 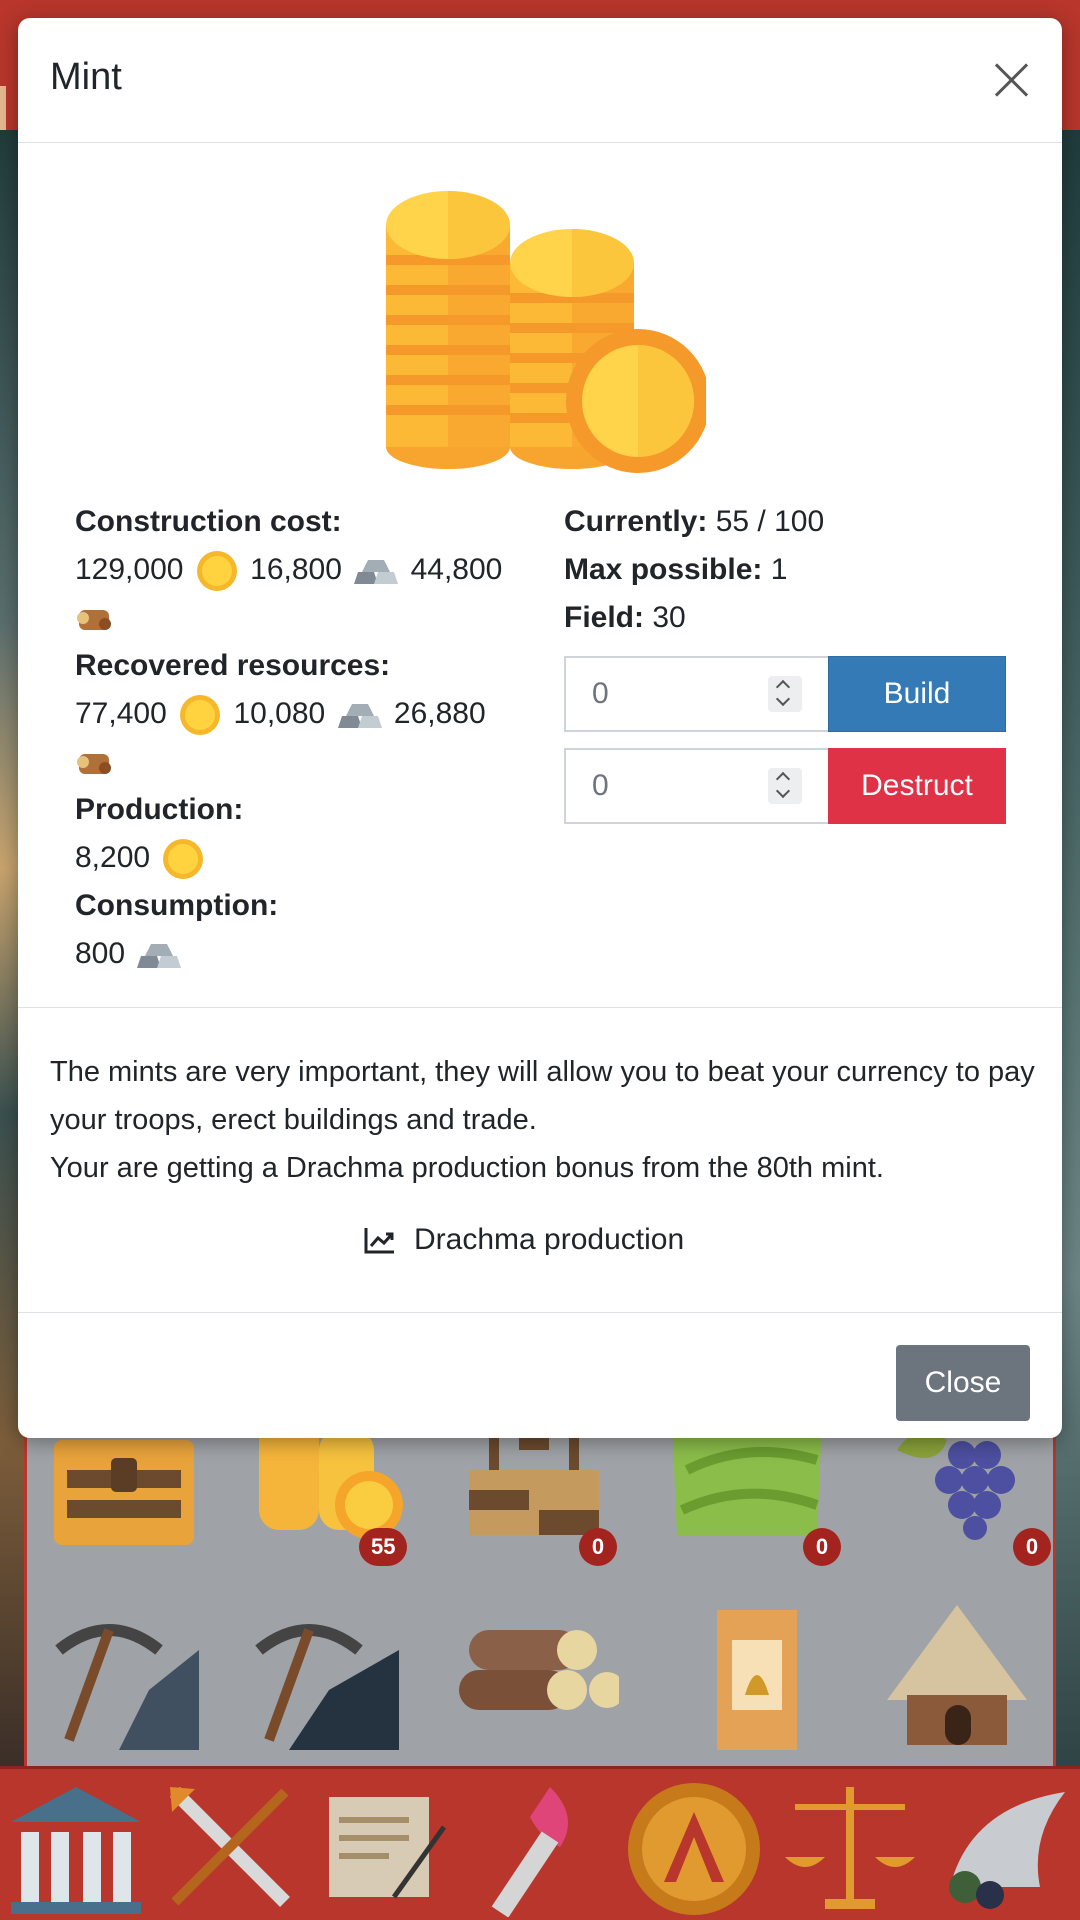 What do you see at coordinates (100, 953) in the screenshot?
I see `consumption-iron: 800` at bounding box center [100, 953].